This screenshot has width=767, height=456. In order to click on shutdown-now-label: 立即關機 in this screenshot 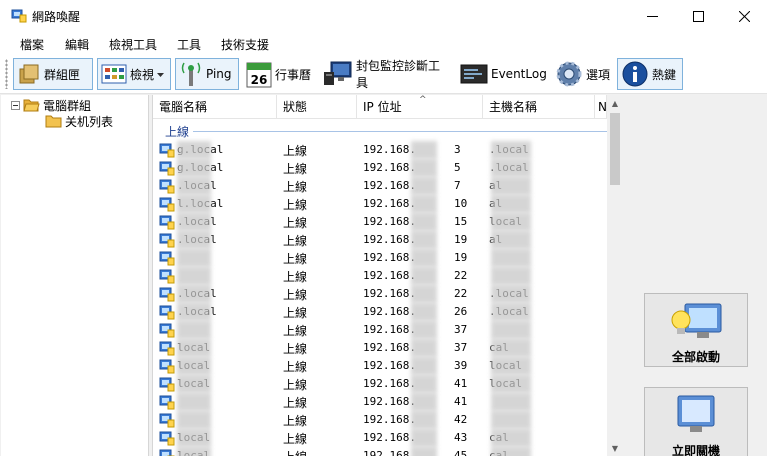, I will do `click(695, 450)`.